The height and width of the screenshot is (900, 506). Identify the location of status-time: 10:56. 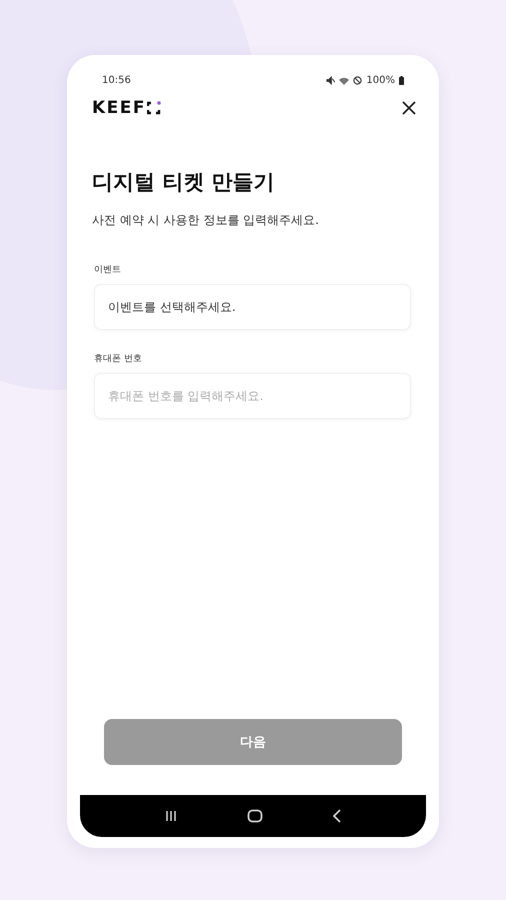
(116, 80).